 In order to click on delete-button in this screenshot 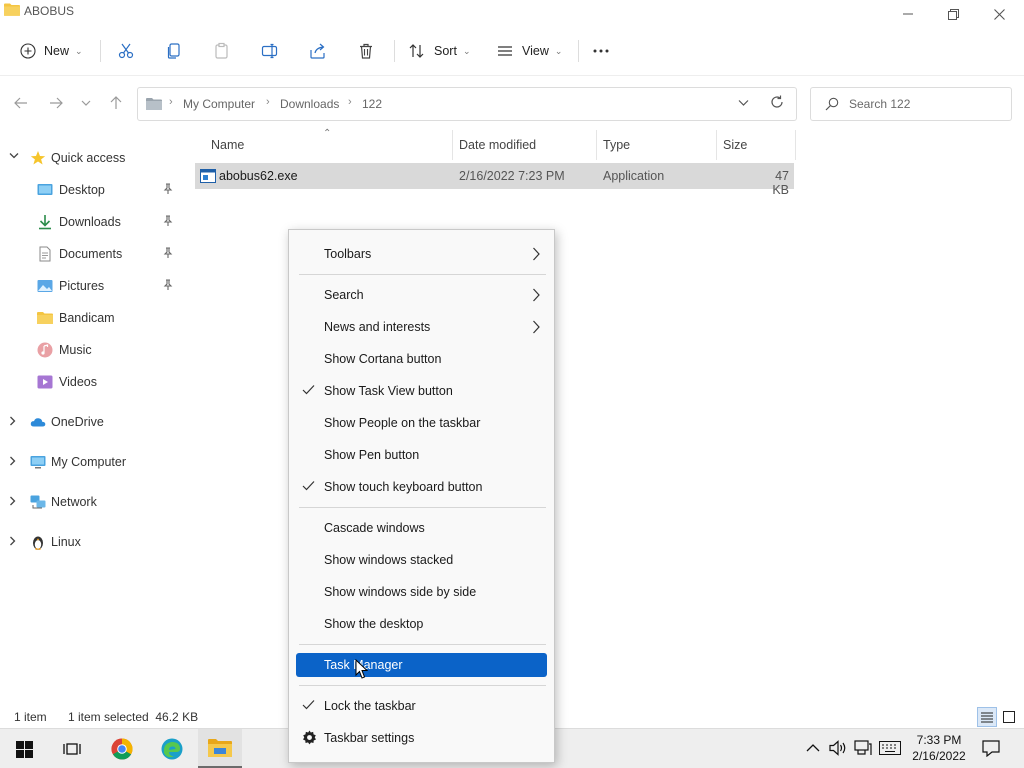, I will do `click(366, 51)`.